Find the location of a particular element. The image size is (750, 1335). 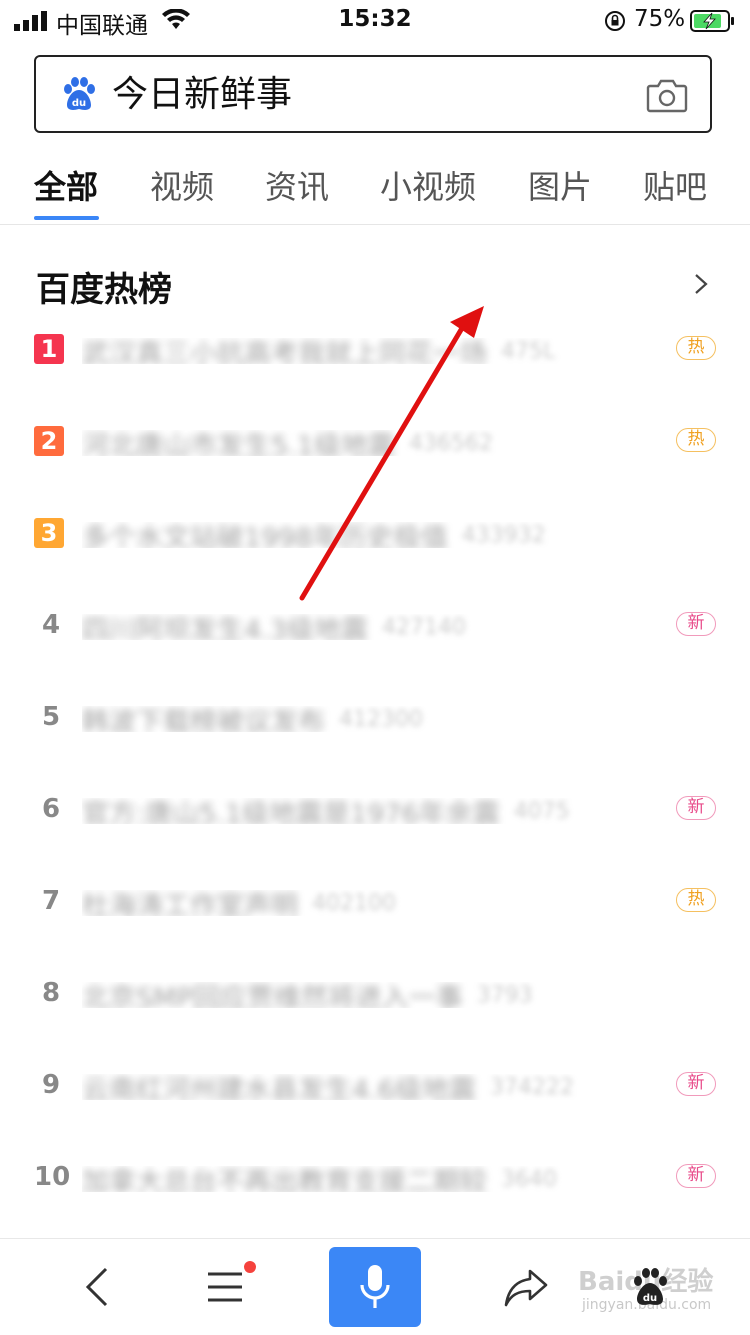

back-arrow-icon is located at coordinates (97, 1287).